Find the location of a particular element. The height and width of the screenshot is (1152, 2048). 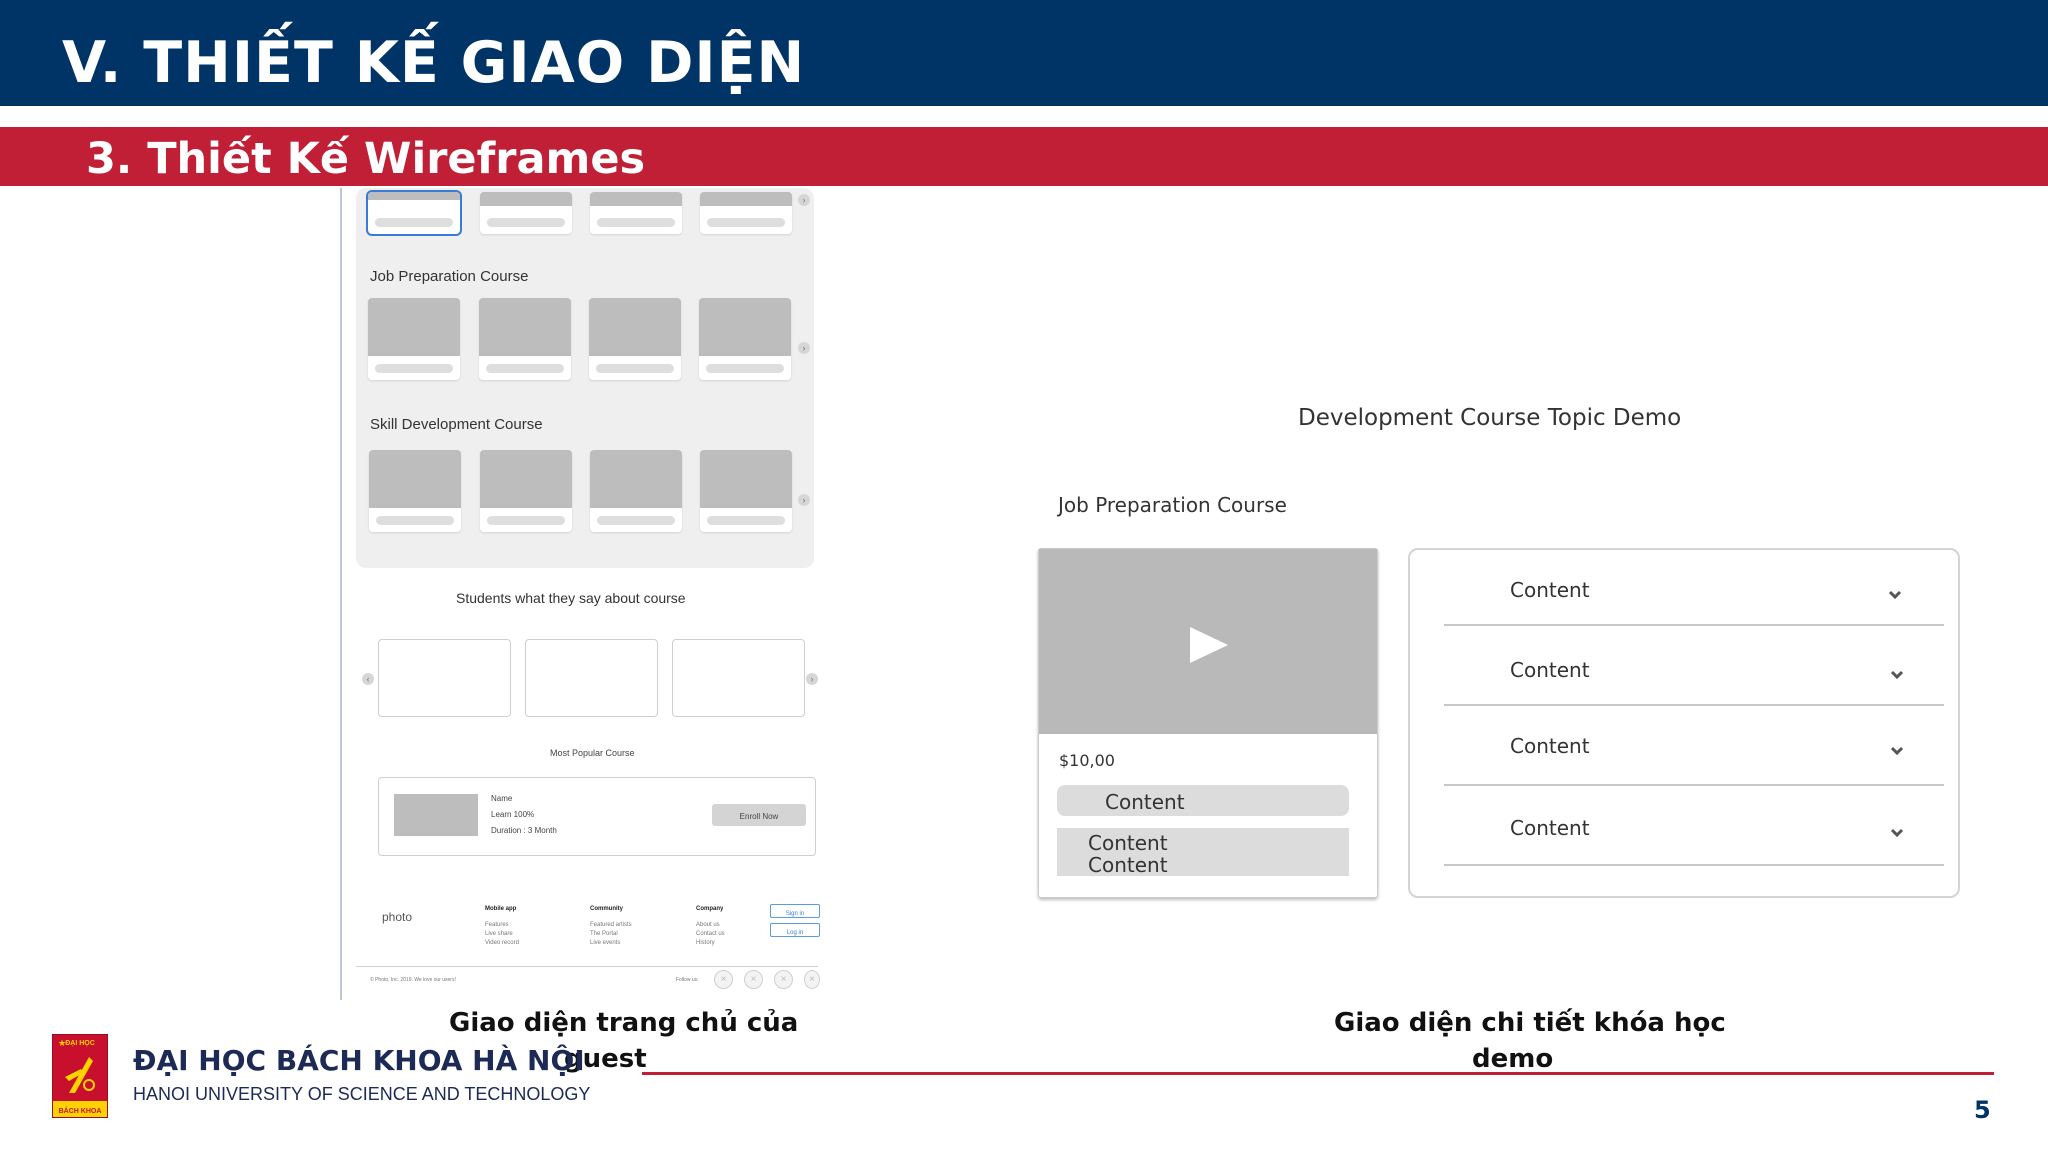

footer-link: Featured artists is located at coordinates (611, 925).